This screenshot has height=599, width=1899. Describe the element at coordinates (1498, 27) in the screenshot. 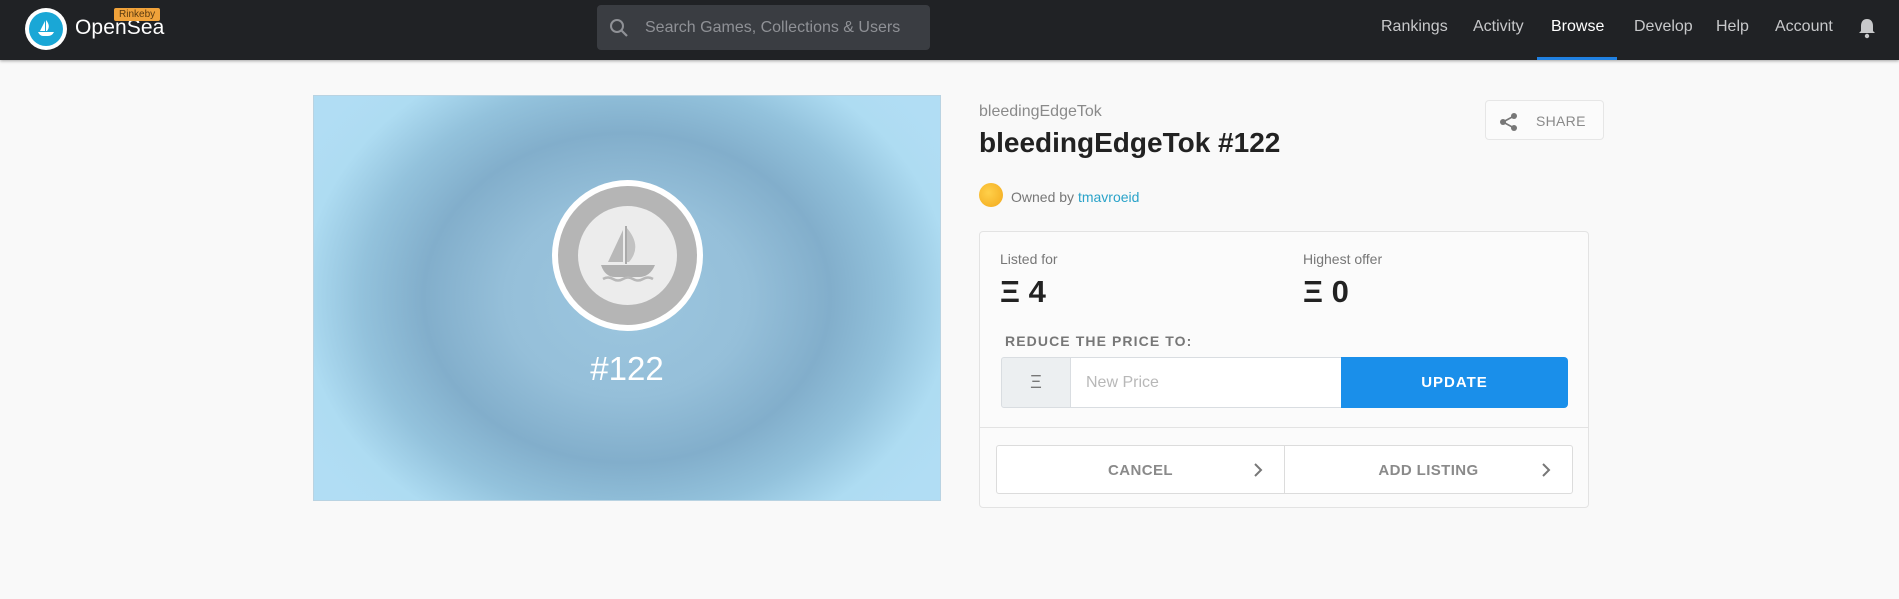

I see `nav-activity: Activity` at that location.